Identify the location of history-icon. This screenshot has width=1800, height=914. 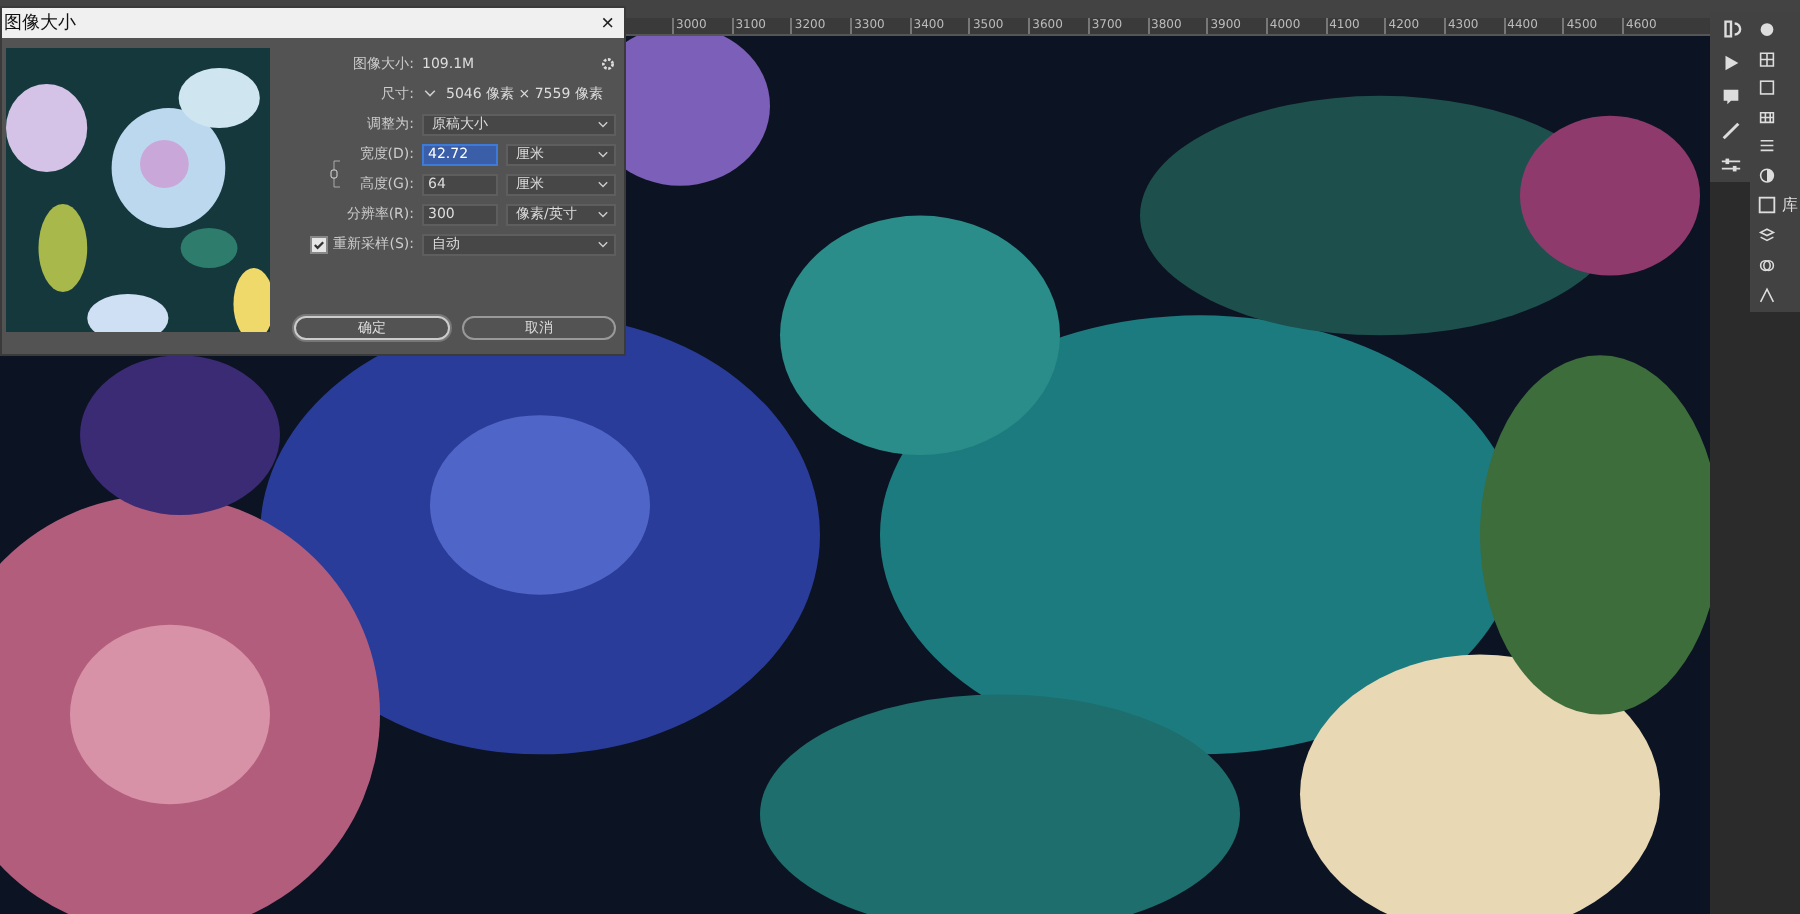
(1730, 29).